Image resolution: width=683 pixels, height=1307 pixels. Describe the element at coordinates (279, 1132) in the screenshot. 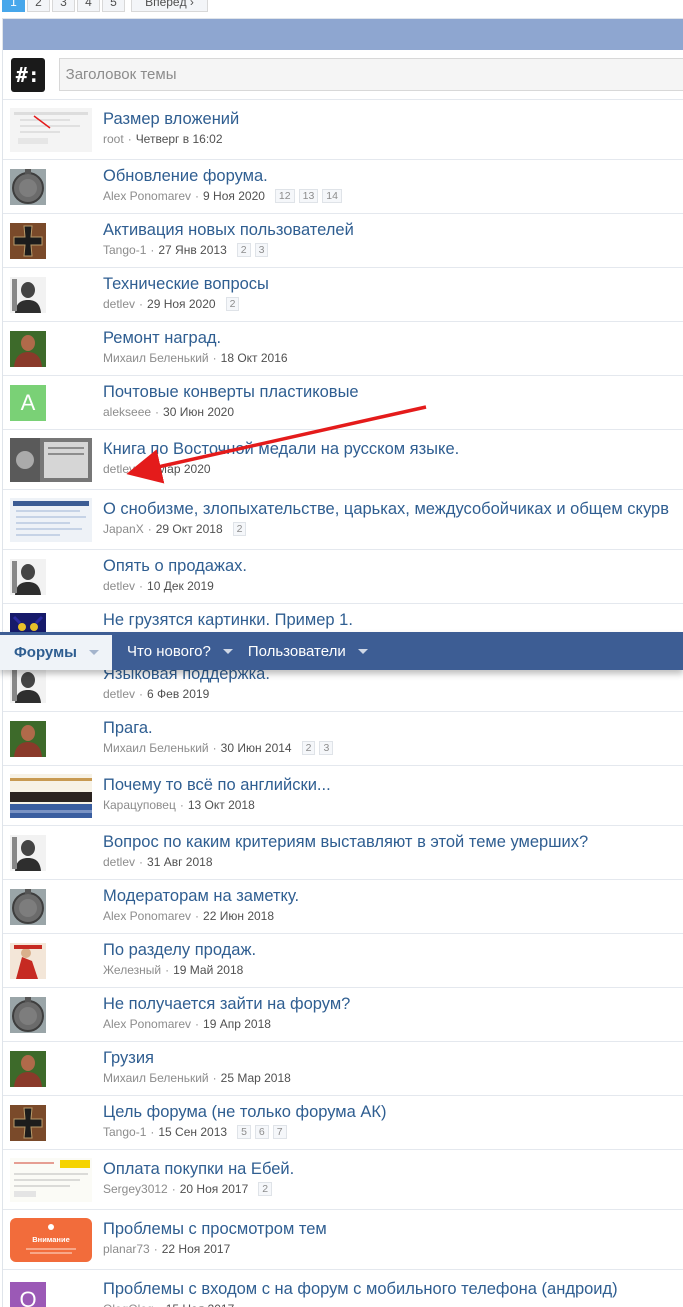

I see `thread-page-link: 7` at that location.